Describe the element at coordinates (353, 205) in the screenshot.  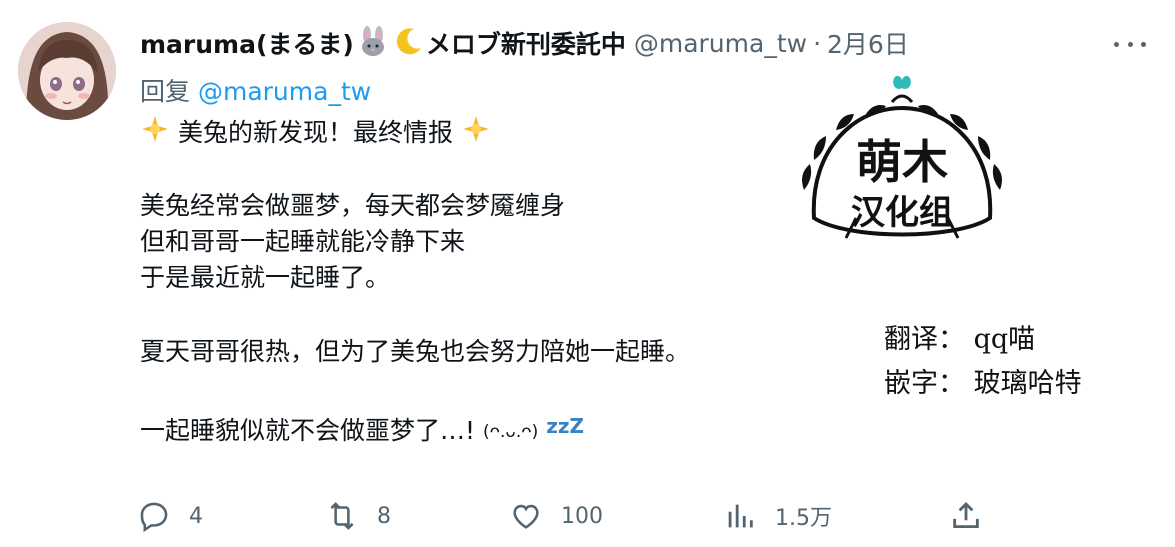
I see `text-line-2: 美兔经常会做噩梦，每天都会梦魇缠身` at that location.